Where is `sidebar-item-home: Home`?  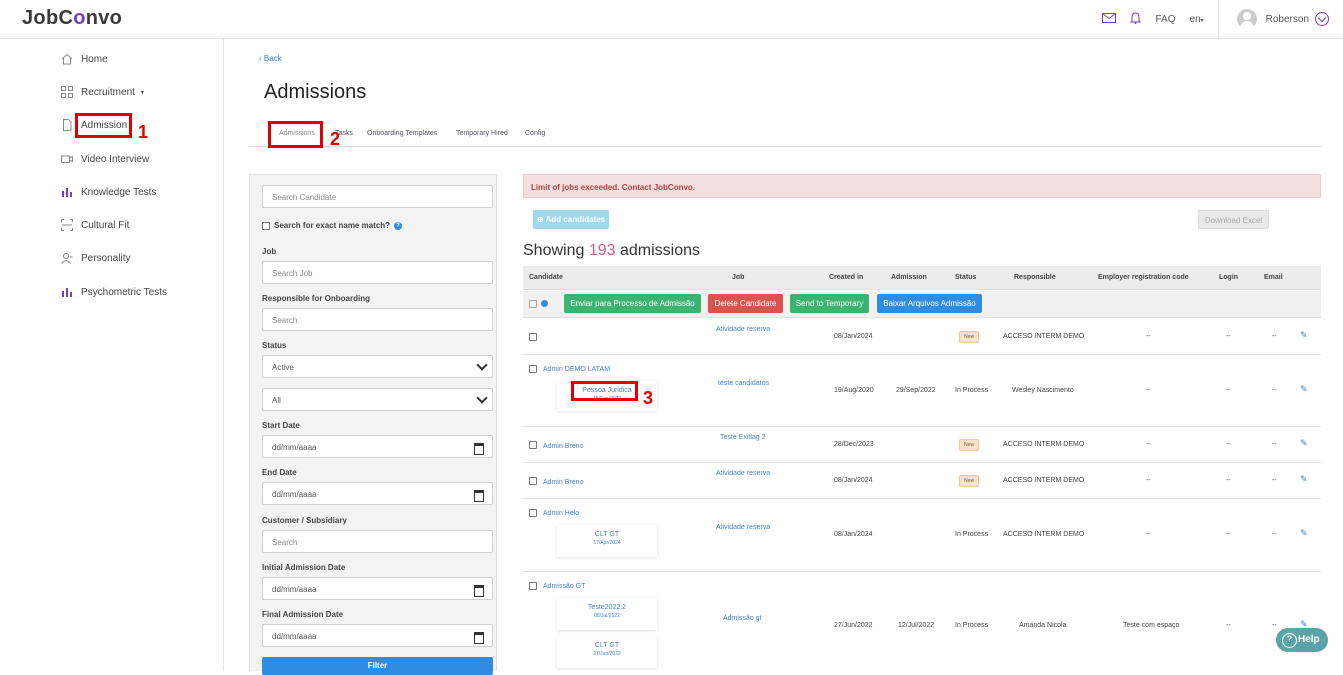
sidebar-item-home: Home is located at coordinates (84, 59).